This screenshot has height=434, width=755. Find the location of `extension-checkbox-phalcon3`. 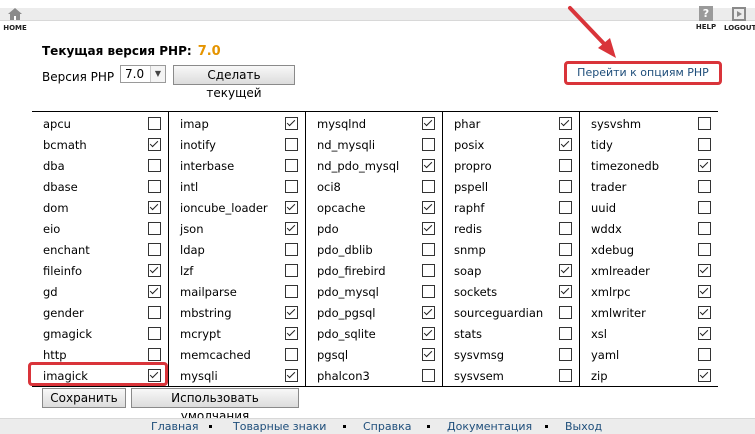

extension-checkbox-phalcon3 is located at coordinates (428, 375).